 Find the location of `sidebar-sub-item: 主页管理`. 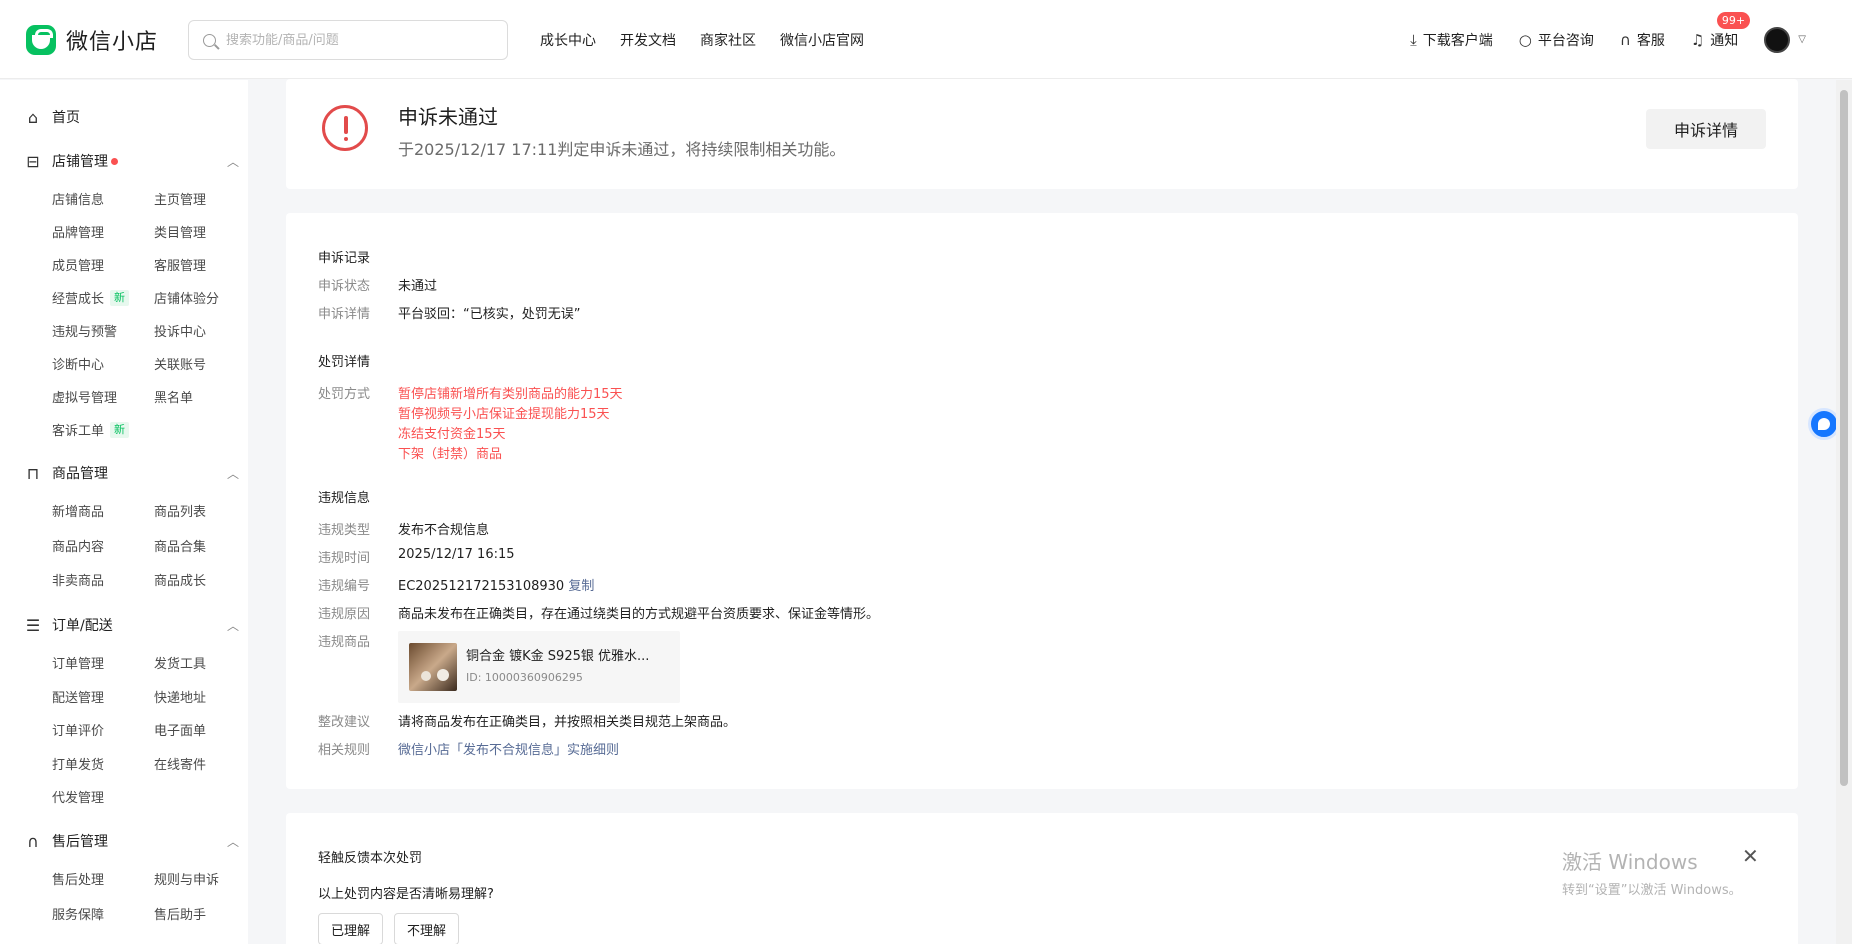

sidebar-sub-item: 主页管理 is located at coordinates (180, 198).